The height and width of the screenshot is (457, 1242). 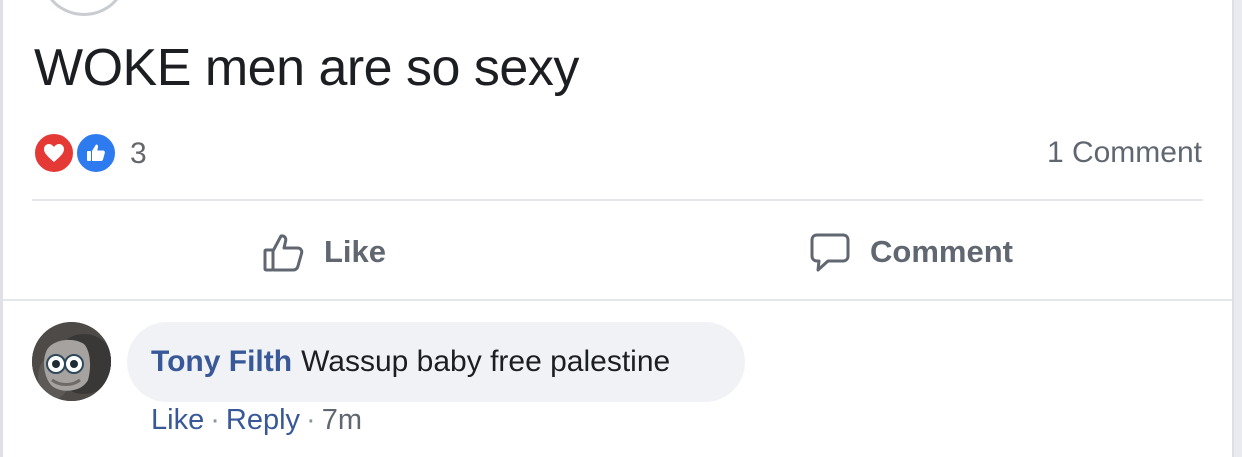 I want to click on comment-actions: Like · Reply · 7m, so click(x=256, y=420).